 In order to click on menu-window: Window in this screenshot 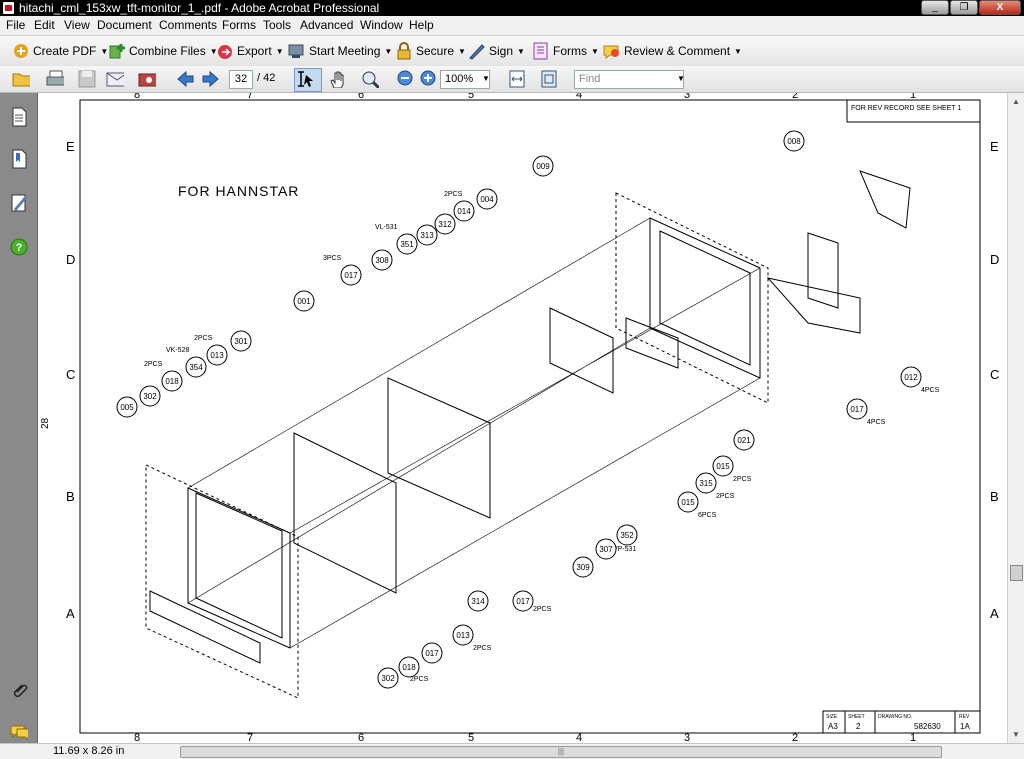, I will do `click(381, 25)`.